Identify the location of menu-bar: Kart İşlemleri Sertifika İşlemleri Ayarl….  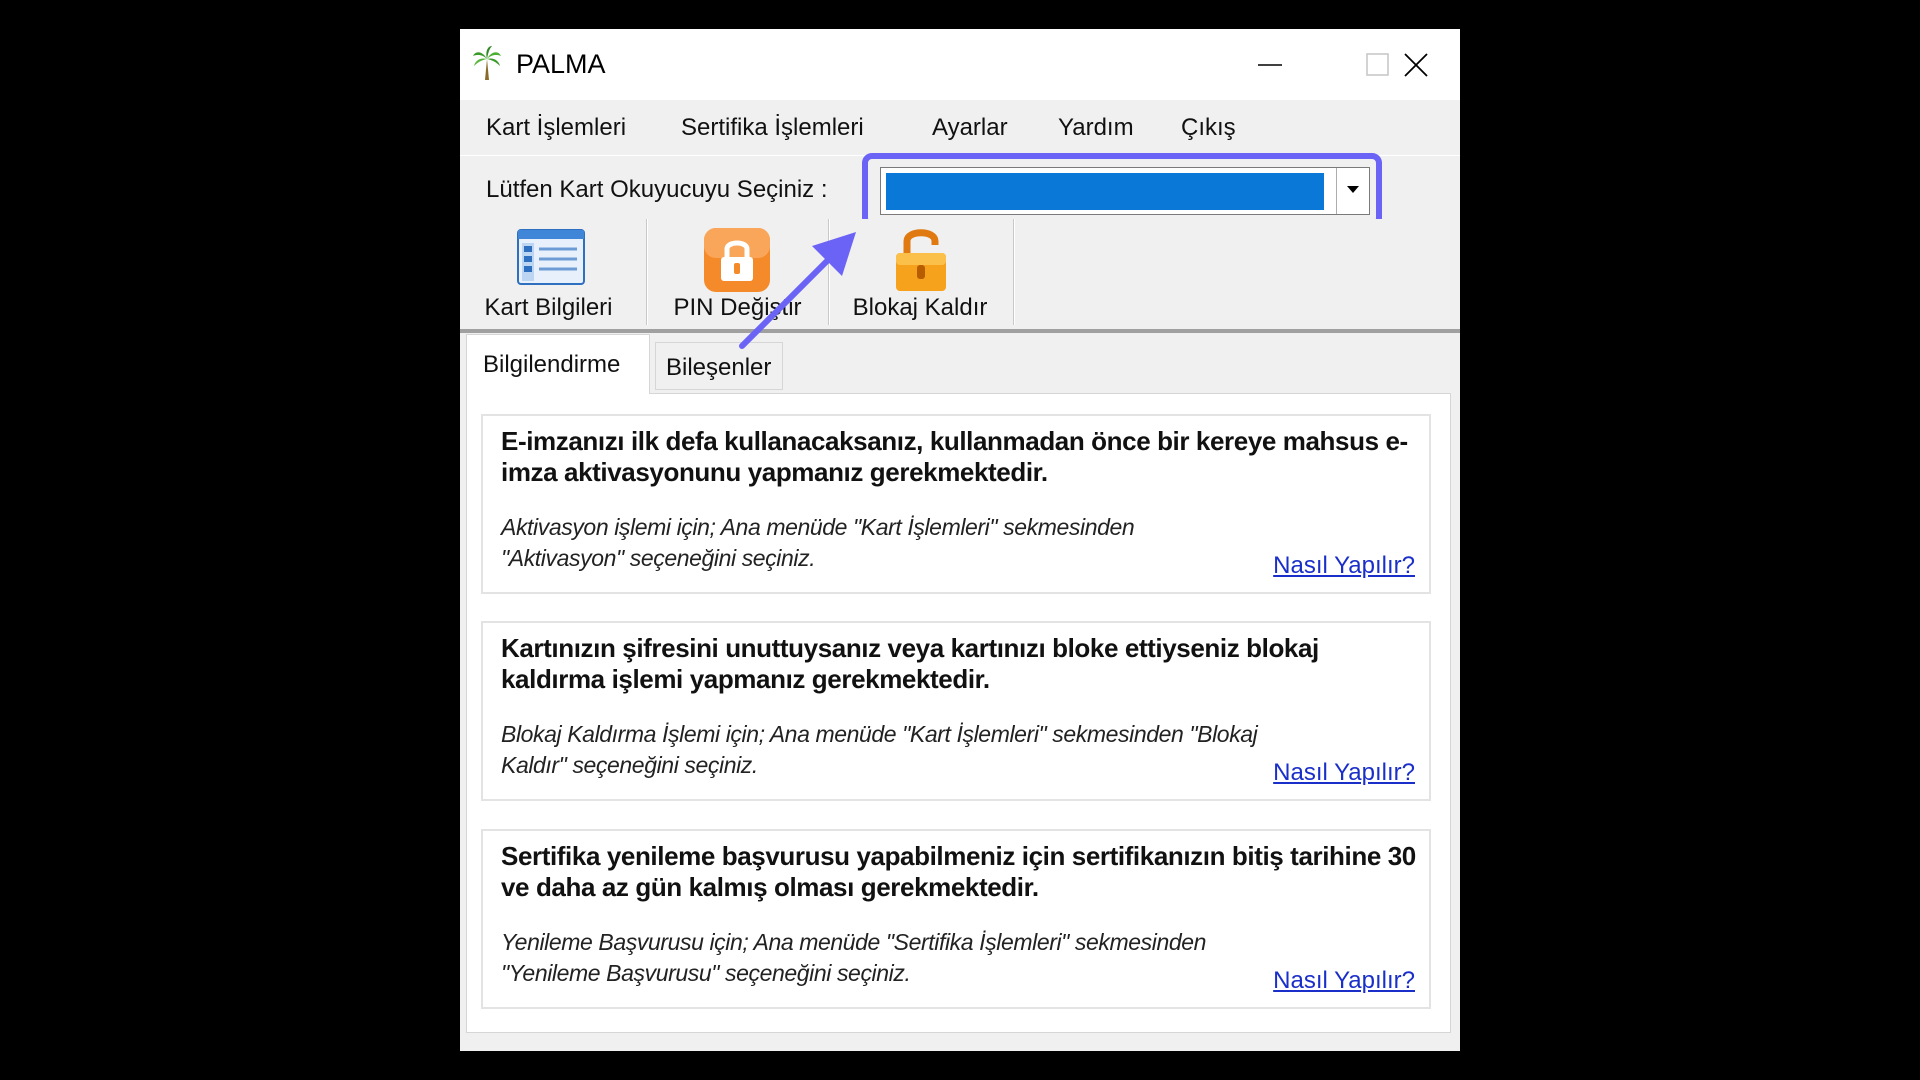
(960, 127).